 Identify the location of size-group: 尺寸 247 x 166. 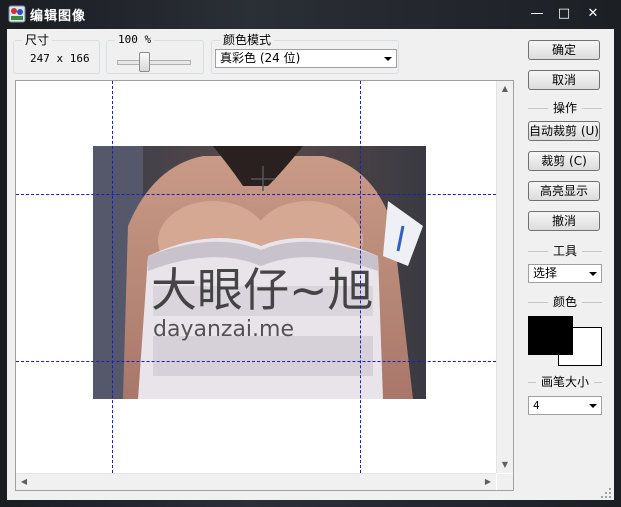
(56, 53).